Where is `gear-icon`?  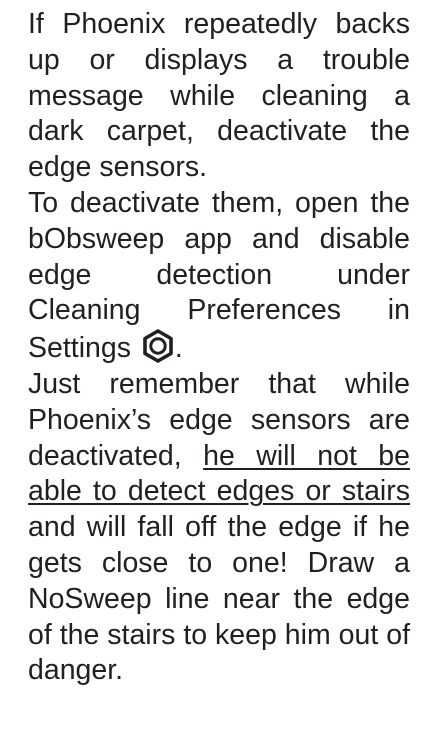 gear-icon is located at coordinates (158, 346).